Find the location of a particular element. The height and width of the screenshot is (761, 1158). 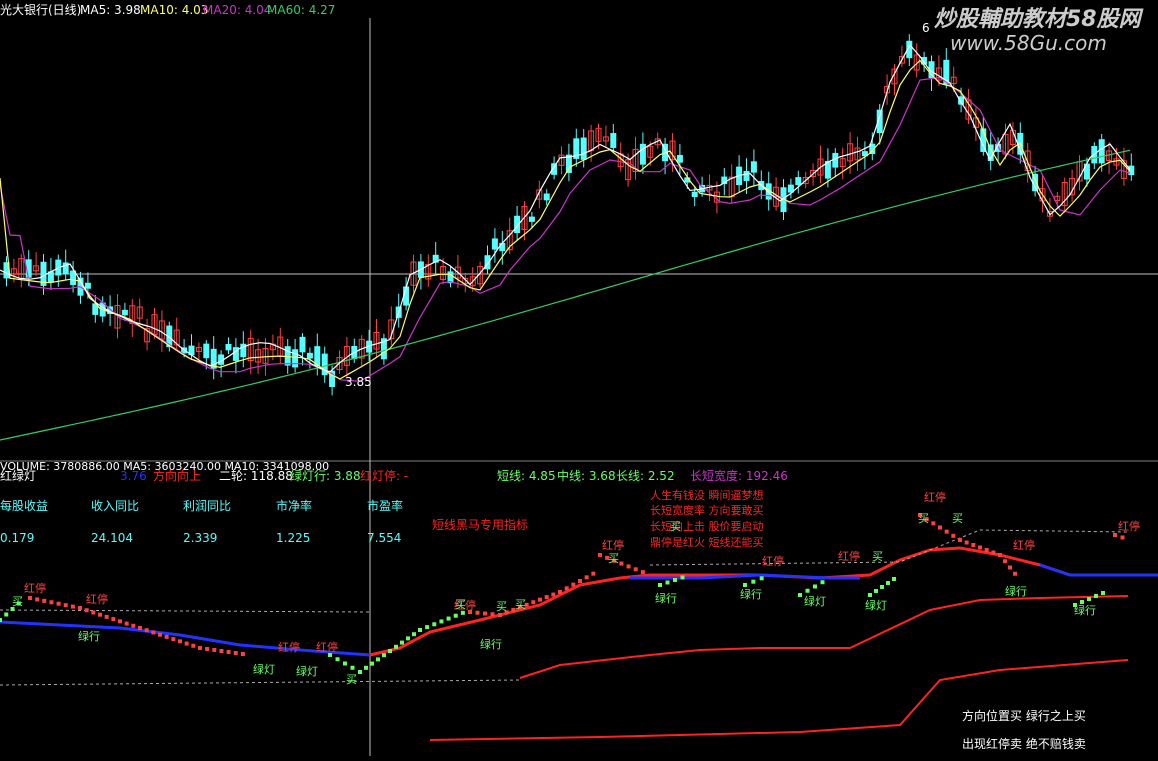

main-blue-line is located at coordinates (185, 638).